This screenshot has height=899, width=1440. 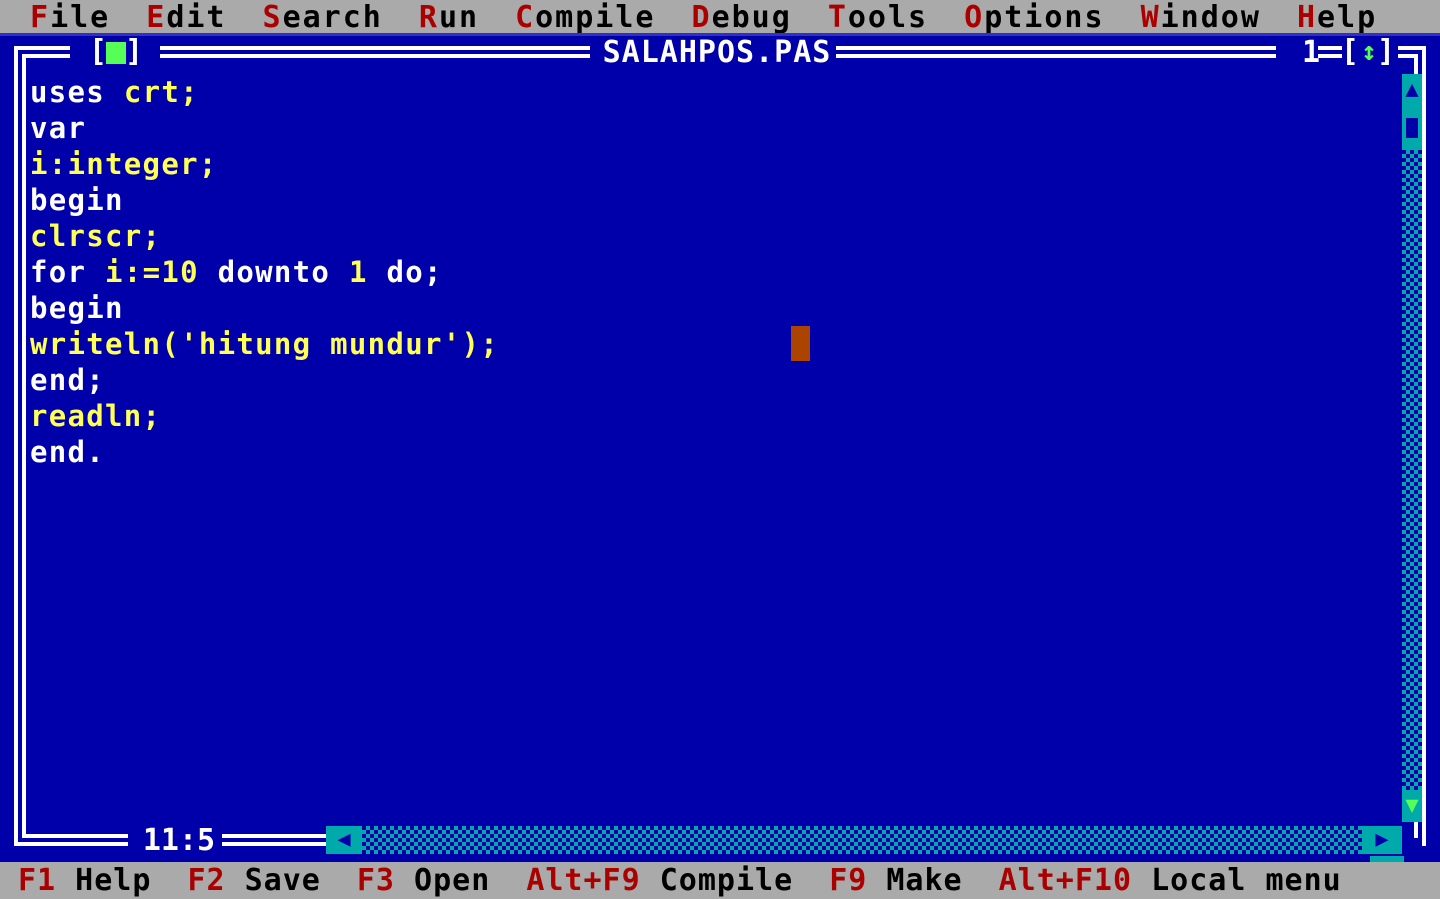 What do you see at coordinates (701, 17) in the screenshot?
I see `menu-hotkey-letter: D` at bounding box center [701, 17].